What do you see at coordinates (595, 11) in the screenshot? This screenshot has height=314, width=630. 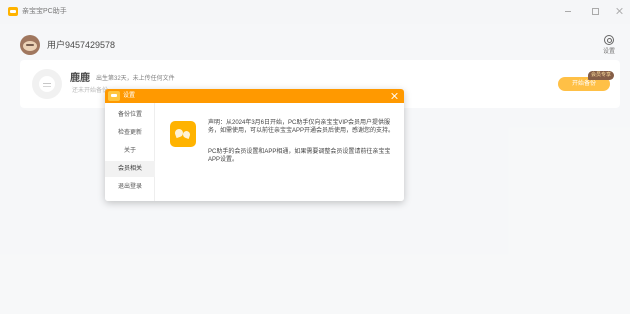 I see `maximize-icon` at bounding box center [595, 11].